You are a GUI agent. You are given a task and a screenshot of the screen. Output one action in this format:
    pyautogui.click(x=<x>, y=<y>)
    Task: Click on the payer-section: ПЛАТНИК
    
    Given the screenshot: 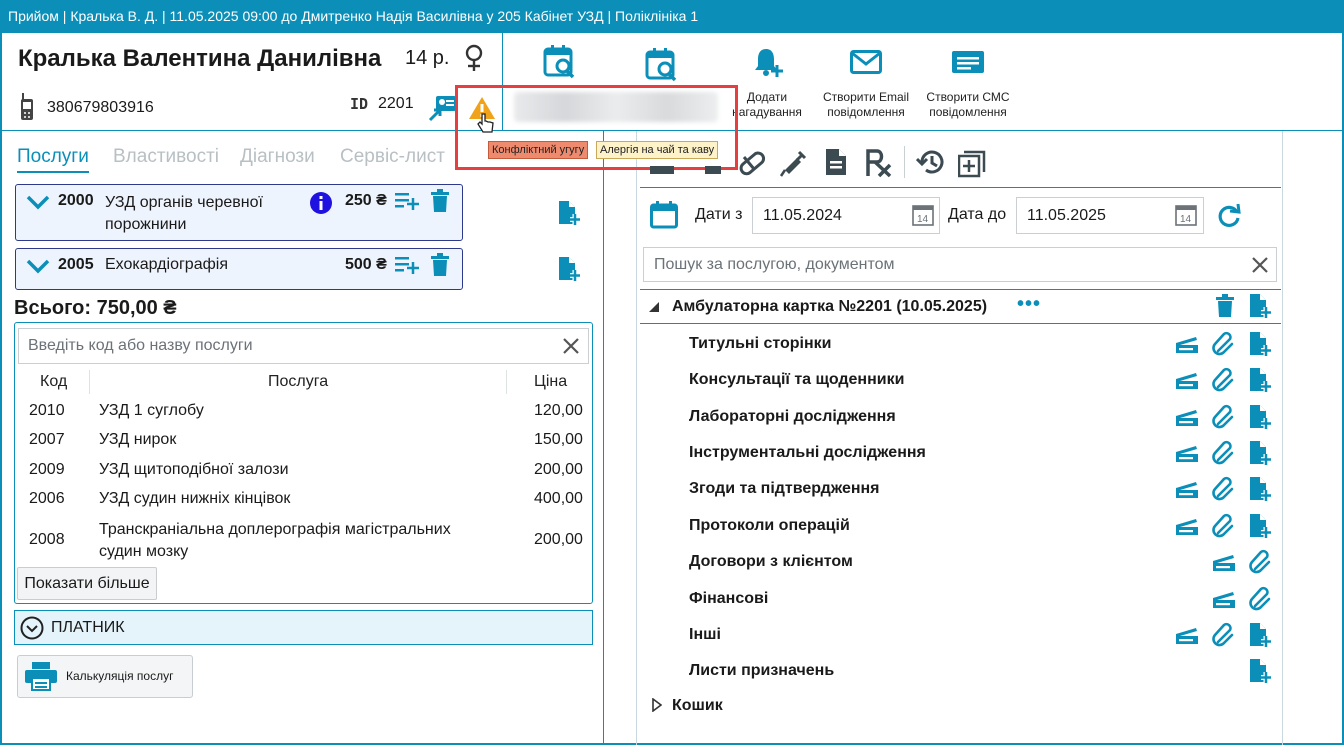 What is the action you would take?
    pyautogui.click(x=303, y=627)
    